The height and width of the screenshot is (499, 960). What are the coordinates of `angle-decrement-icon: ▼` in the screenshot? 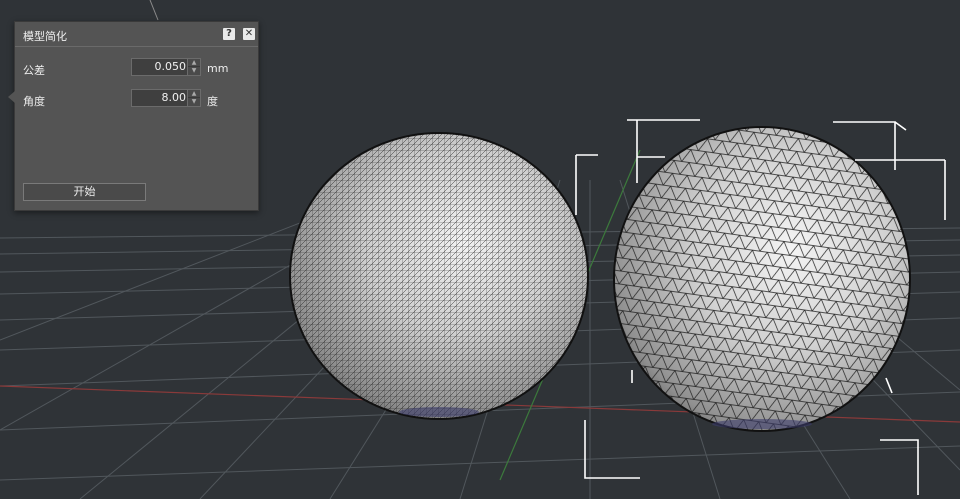 It's located at (194, 102).